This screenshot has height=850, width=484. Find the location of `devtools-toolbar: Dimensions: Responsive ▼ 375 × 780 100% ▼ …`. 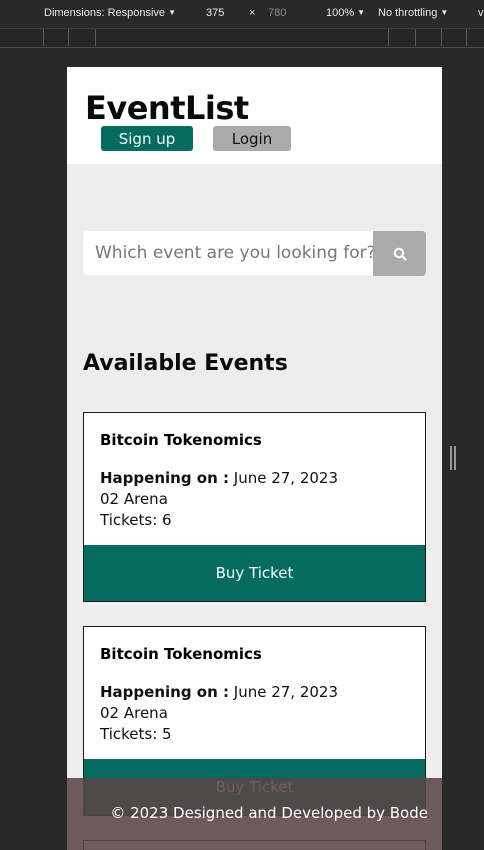

devtools-toolbar: Dimensions: Responsive ▼ 375 × 780 100% ▼ … is located at coordinates (242, 14).